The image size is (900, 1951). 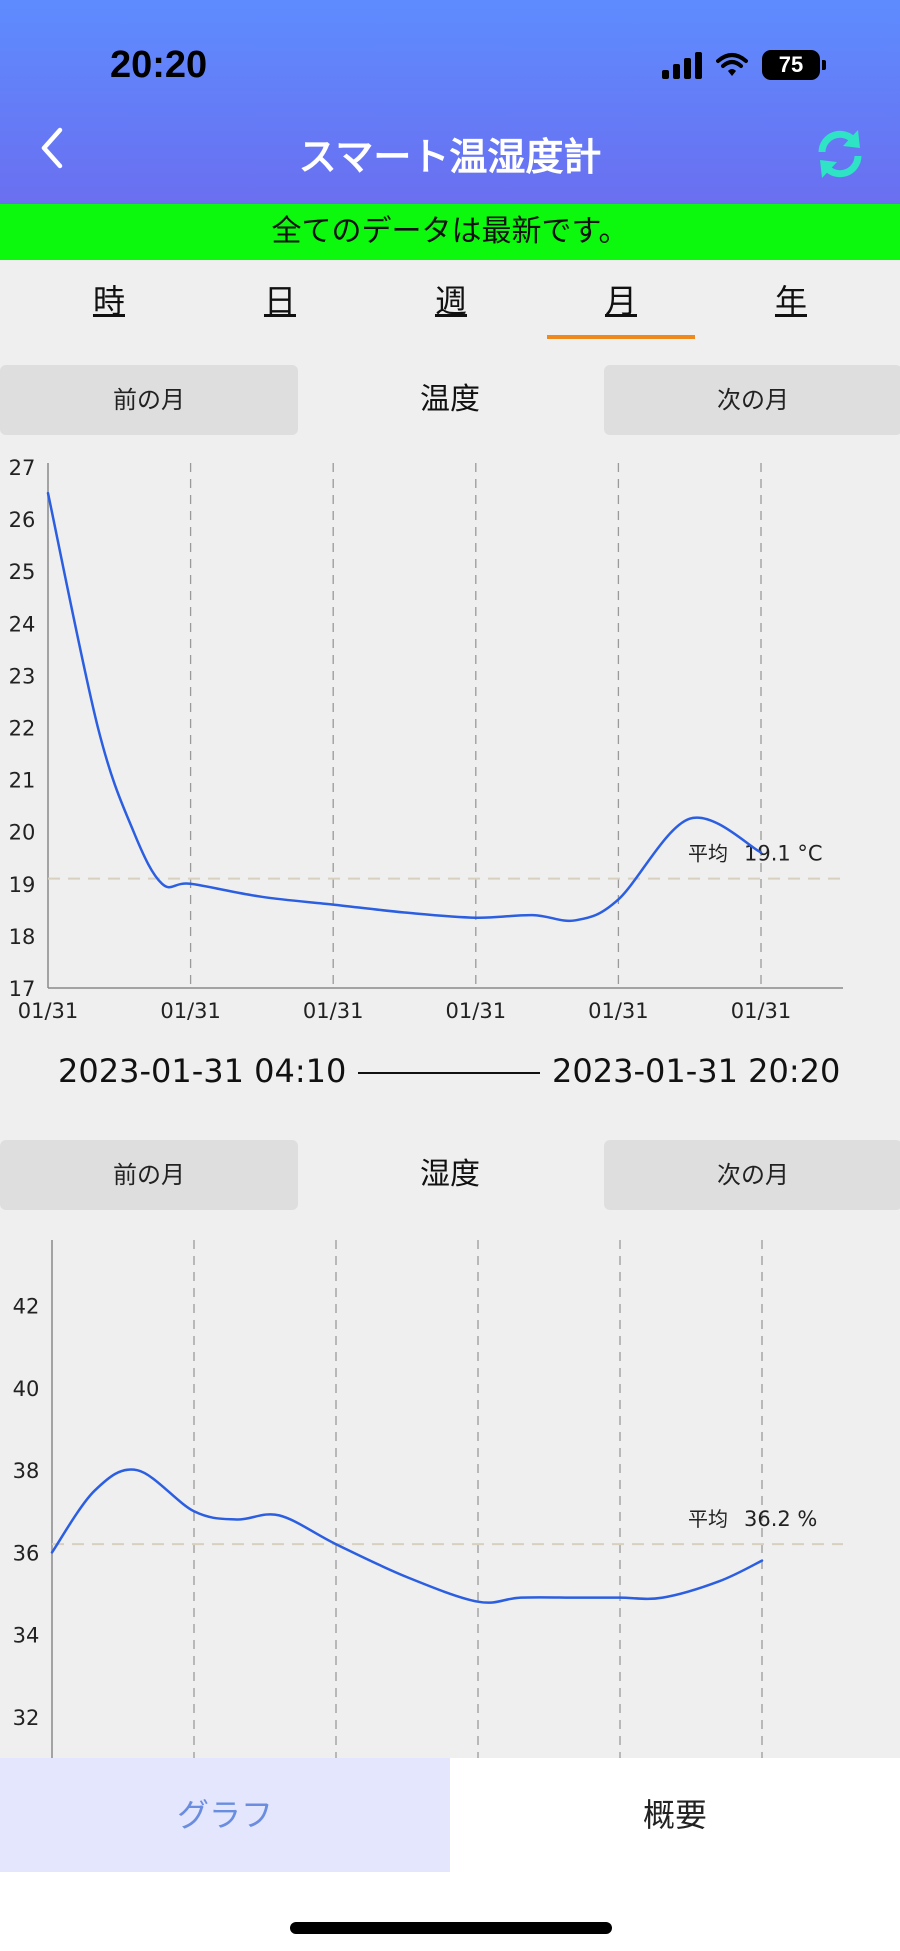 What do you see at coordinates (450, 157) in the screenshot?
I see `page-title: スマート温湿度計` at bounding box center [450, 157].